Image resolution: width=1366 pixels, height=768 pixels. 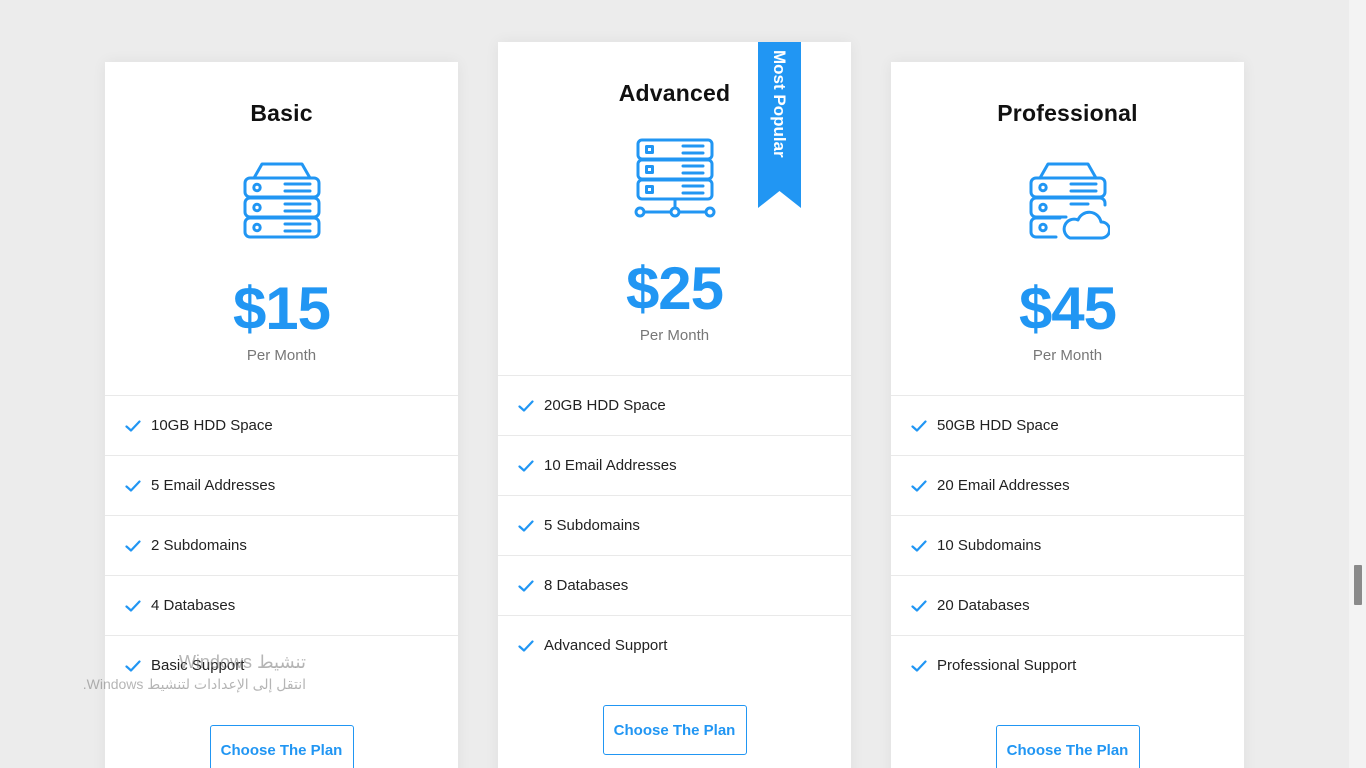 I want to click on feature-label: 10 Email Addresses, so click(x=610, y=465).